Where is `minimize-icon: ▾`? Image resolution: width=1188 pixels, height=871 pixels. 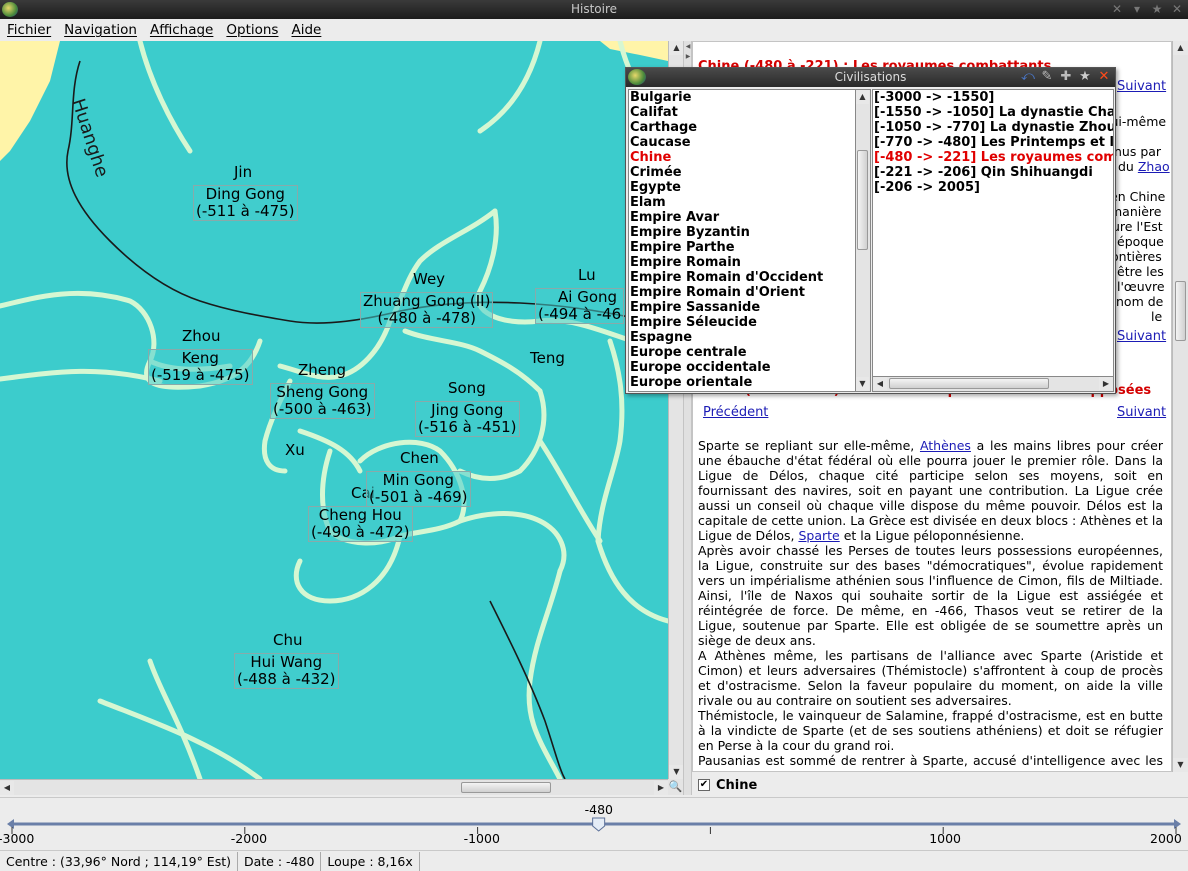
minimize-icon: ▾ is located at coordinates (1137, 9).